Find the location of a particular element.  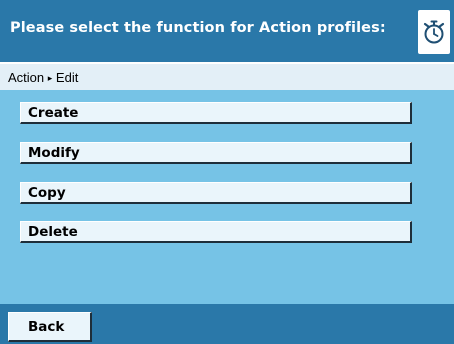

copy-button: Copy is located at coordinates (216, 193).